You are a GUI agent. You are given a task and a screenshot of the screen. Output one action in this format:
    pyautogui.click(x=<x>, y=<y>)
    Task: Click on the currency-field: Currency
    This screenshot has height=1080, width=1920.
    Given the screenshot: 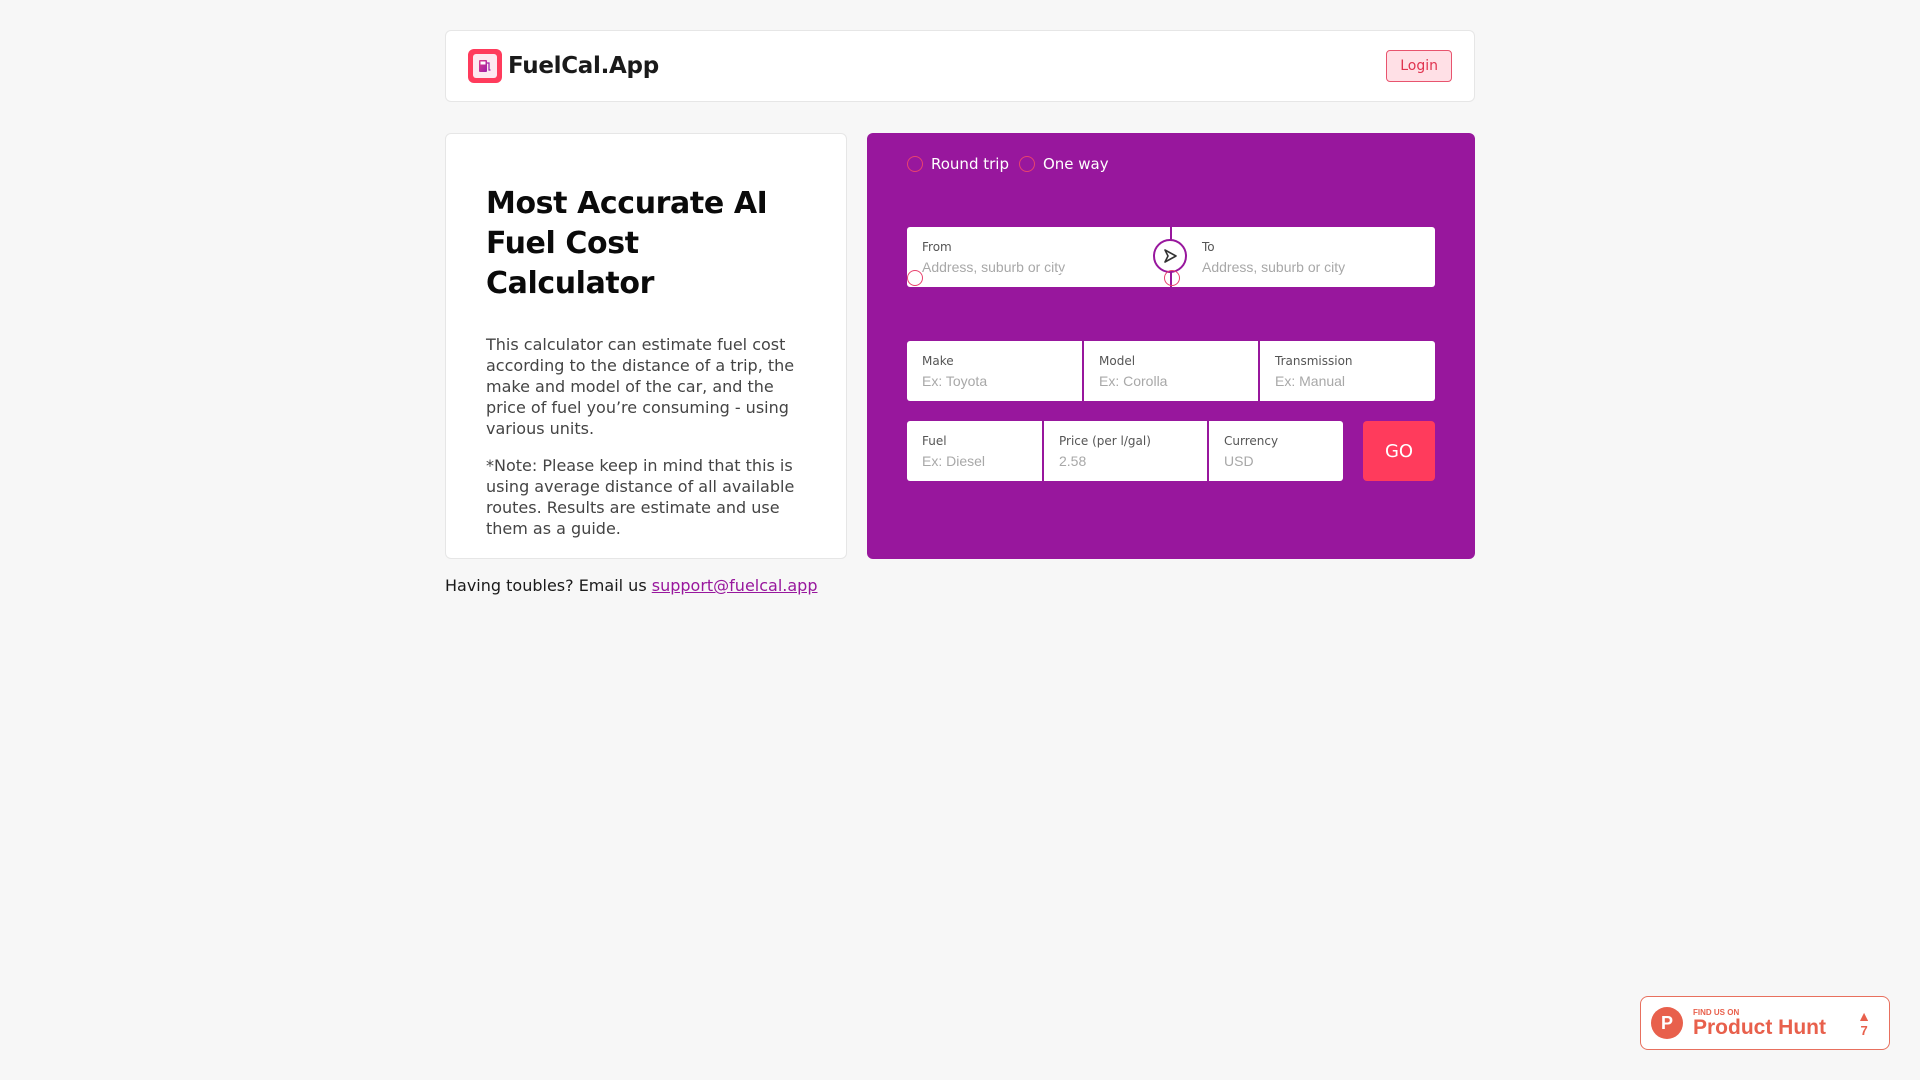 What is the action you would take?
    pyautogui.click(x=1276, y=451)
    